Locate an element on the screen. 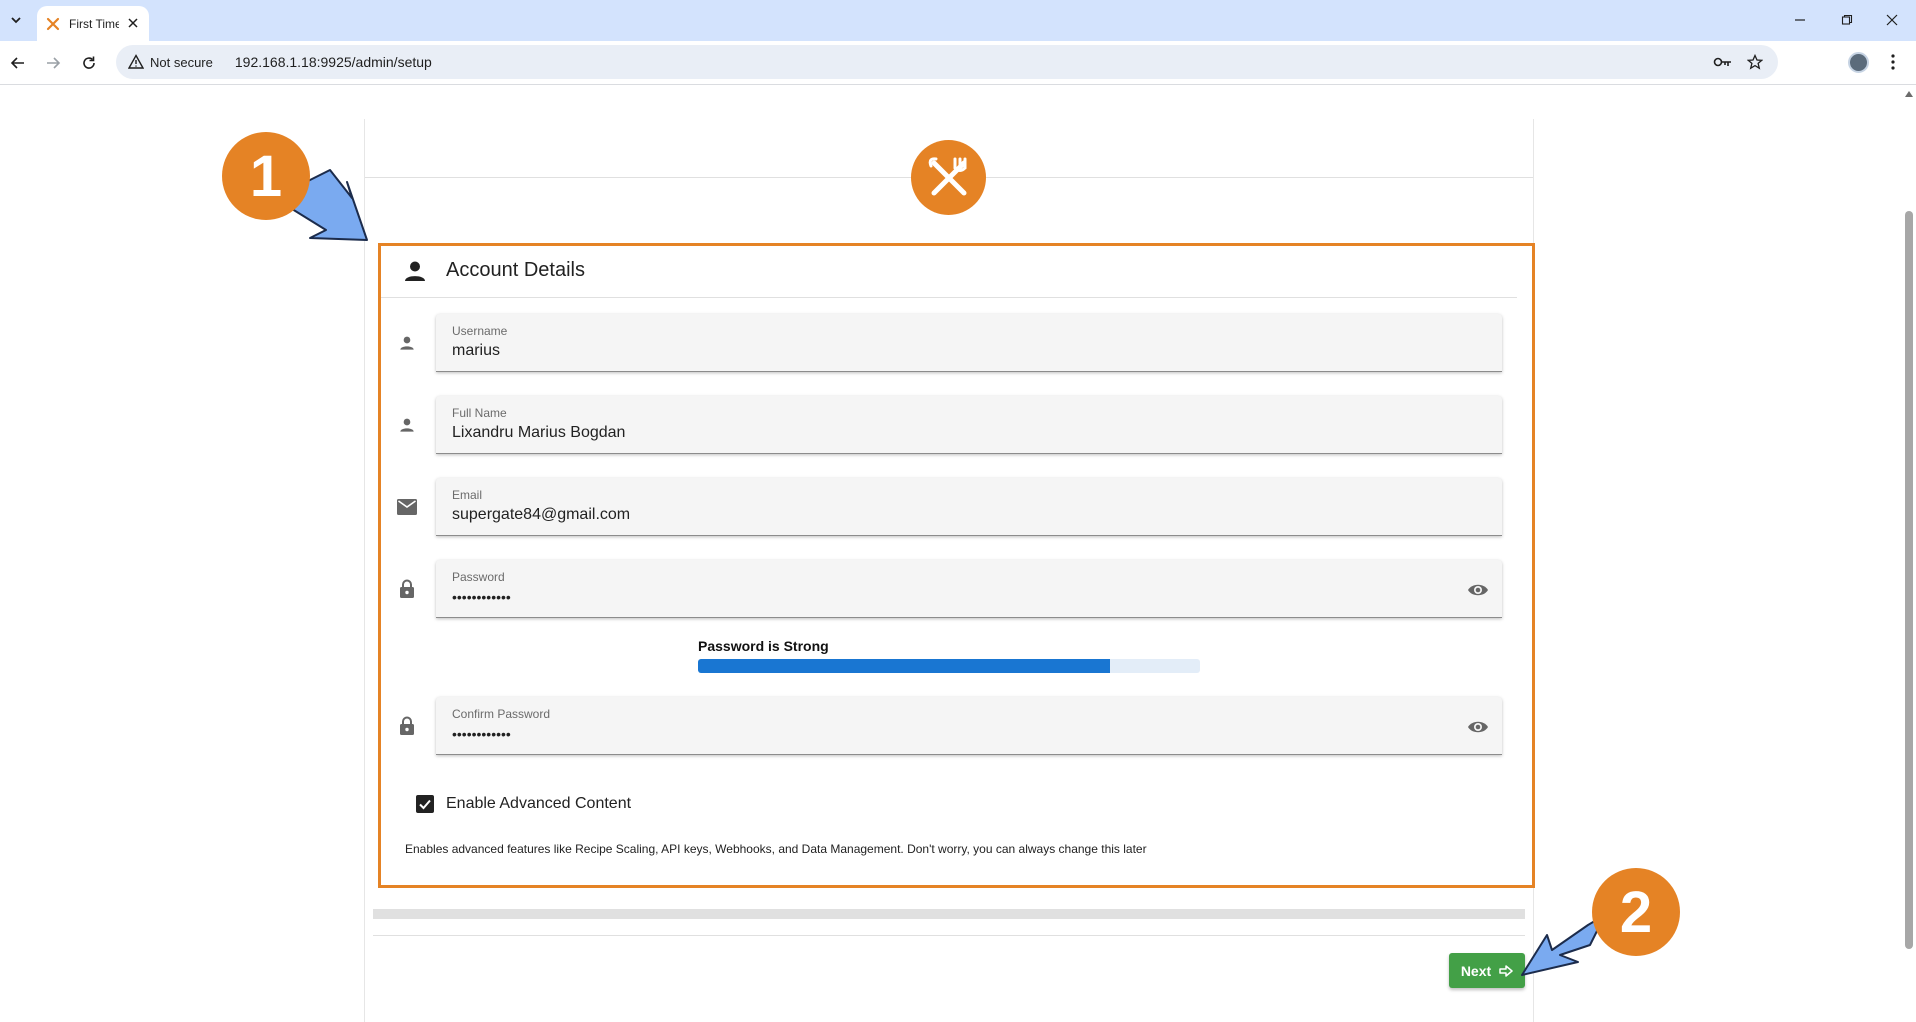 This screenshot has width=1916, height=1022. security-chip: Not secure is located at coordinates (173, 62).